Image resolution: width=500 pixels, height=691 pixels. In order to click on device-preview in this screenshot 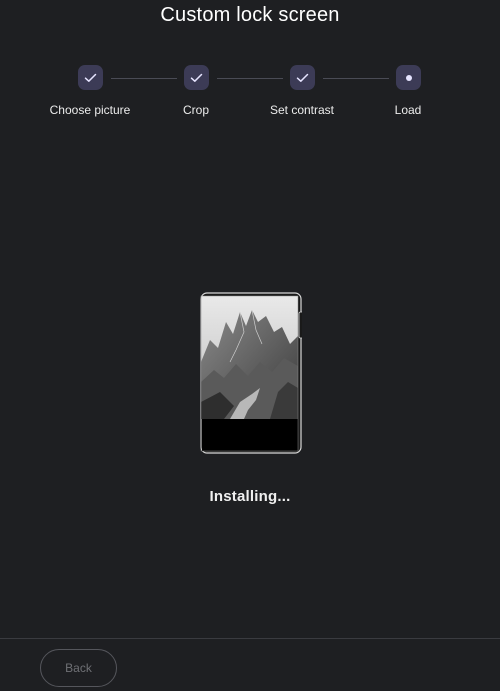, I will do `click(252, 373)`.